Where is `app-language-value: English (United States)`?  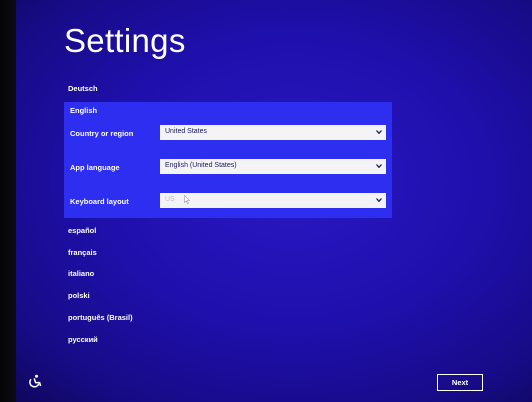
app-language-value: English (United States) is located at coordinates (201, 165).